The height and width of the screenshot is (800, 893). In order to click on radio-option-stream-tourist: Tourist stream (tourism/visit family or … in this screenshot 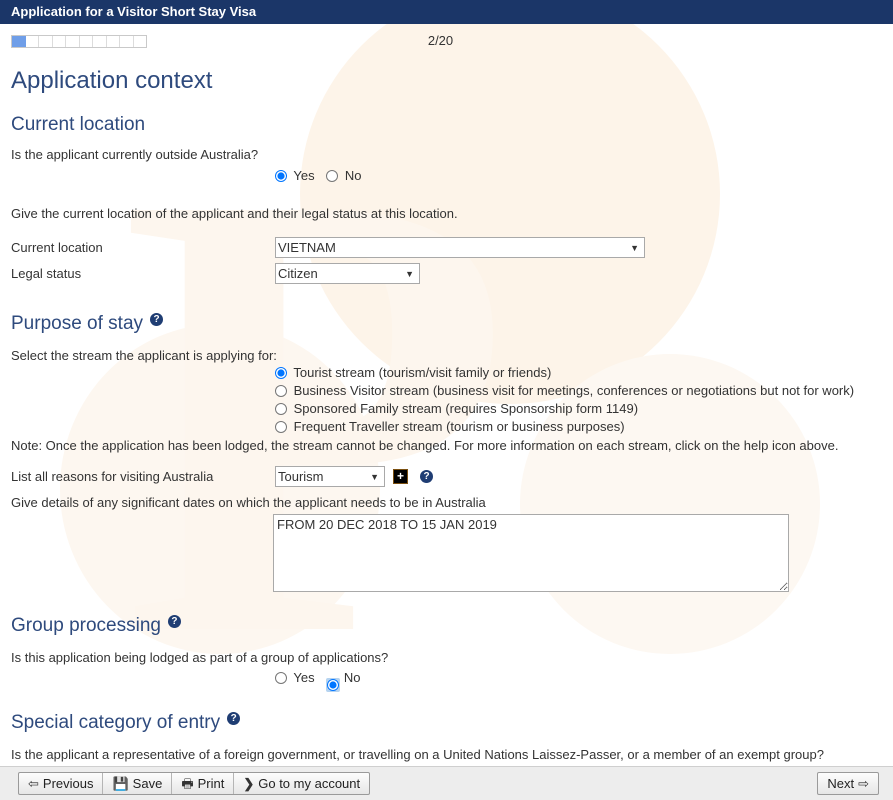, I will do `click(584, 373)`.